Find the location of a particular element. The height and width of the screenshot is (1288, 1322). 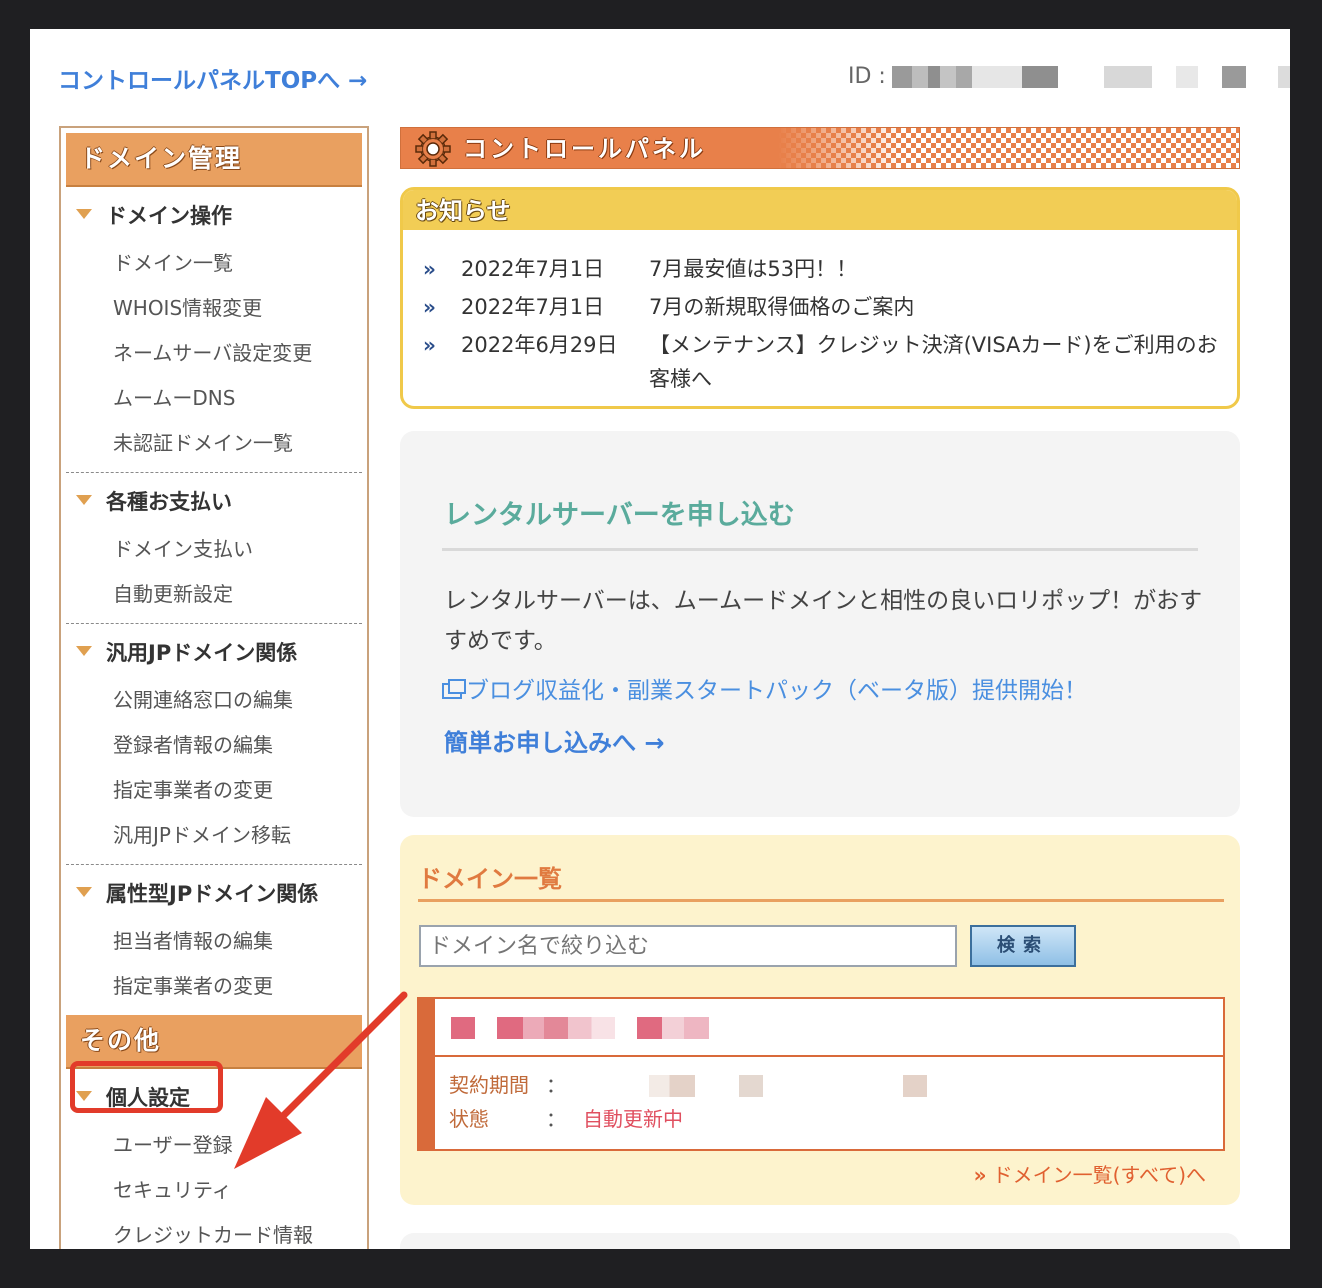

sidebar-group-title: ドメイン操作 is located at coordinates (214, 214).